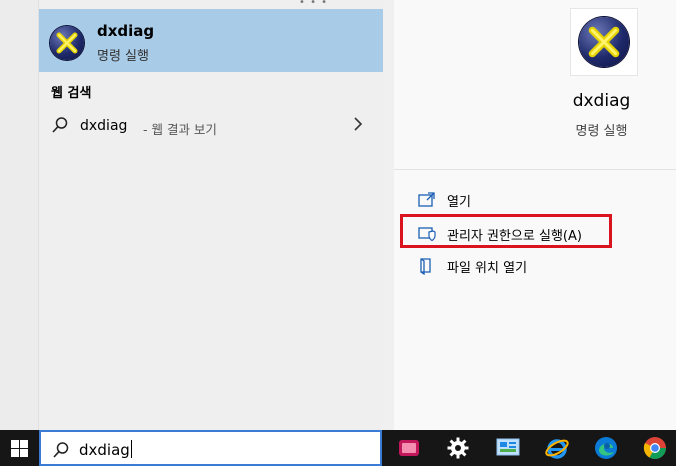  Describe the element at coordinates (601, 131) in the screenshot. I see `detail-subtitle: 명령 실행` at that location.